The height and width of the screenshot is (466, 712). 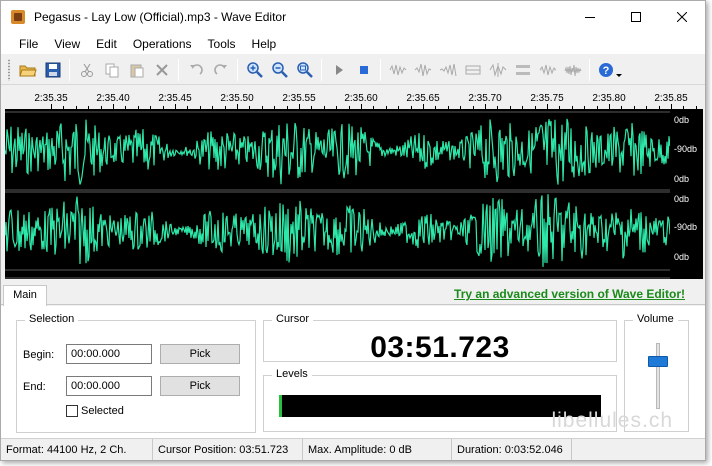 I want to click on toolbar-grip, so click(x=9, y=69).